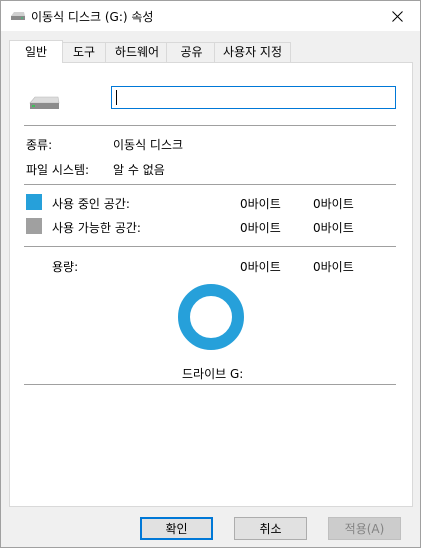  I want to click on used-space-label: 사용 중인 공간:, so click(91, 204).